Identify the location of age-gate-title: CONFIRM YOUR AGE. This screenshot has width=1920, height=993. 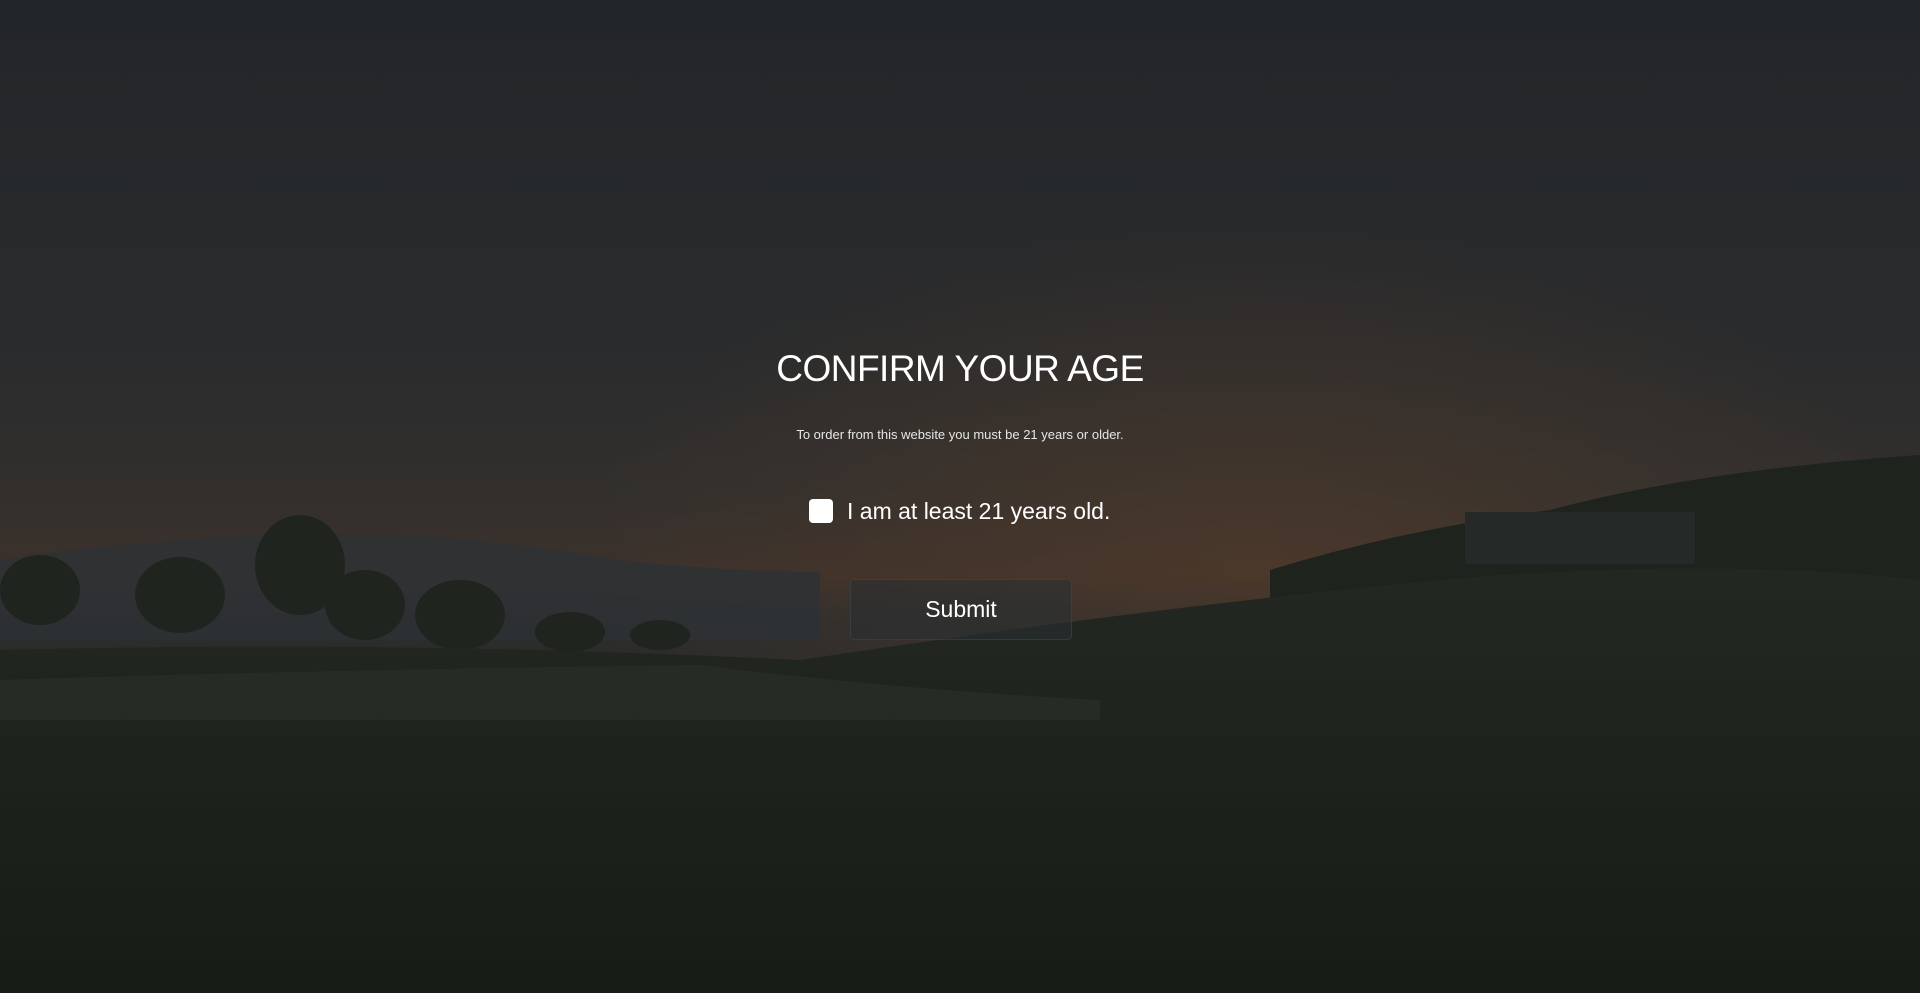
(960, 368).